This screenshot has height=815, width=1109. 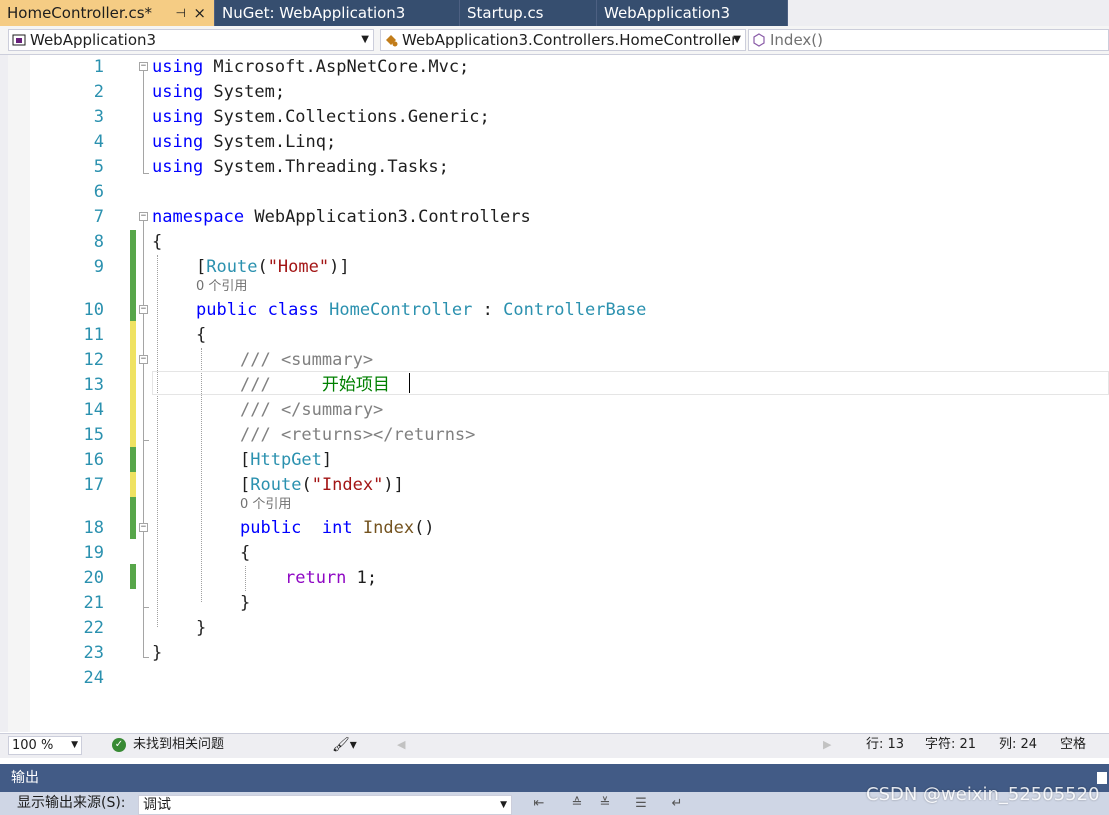 What do you see at coordinates (928, 40) in the screenshot?
I see `member-dropdown: Index()` at bounding box center [928, 40].